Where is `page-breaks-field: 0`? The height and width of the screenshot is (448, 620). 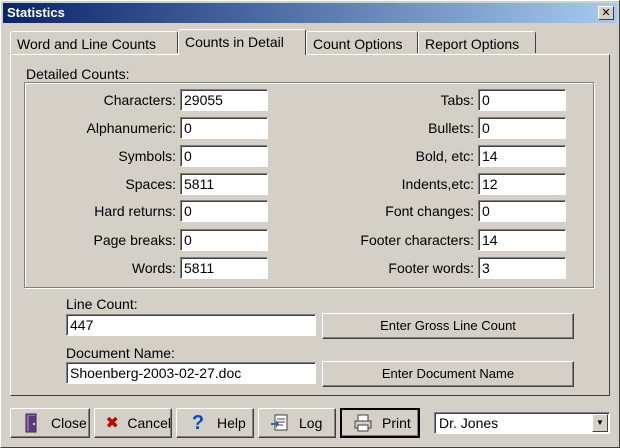
page-breaks-field: 0 is located at coordinates (224, 240).